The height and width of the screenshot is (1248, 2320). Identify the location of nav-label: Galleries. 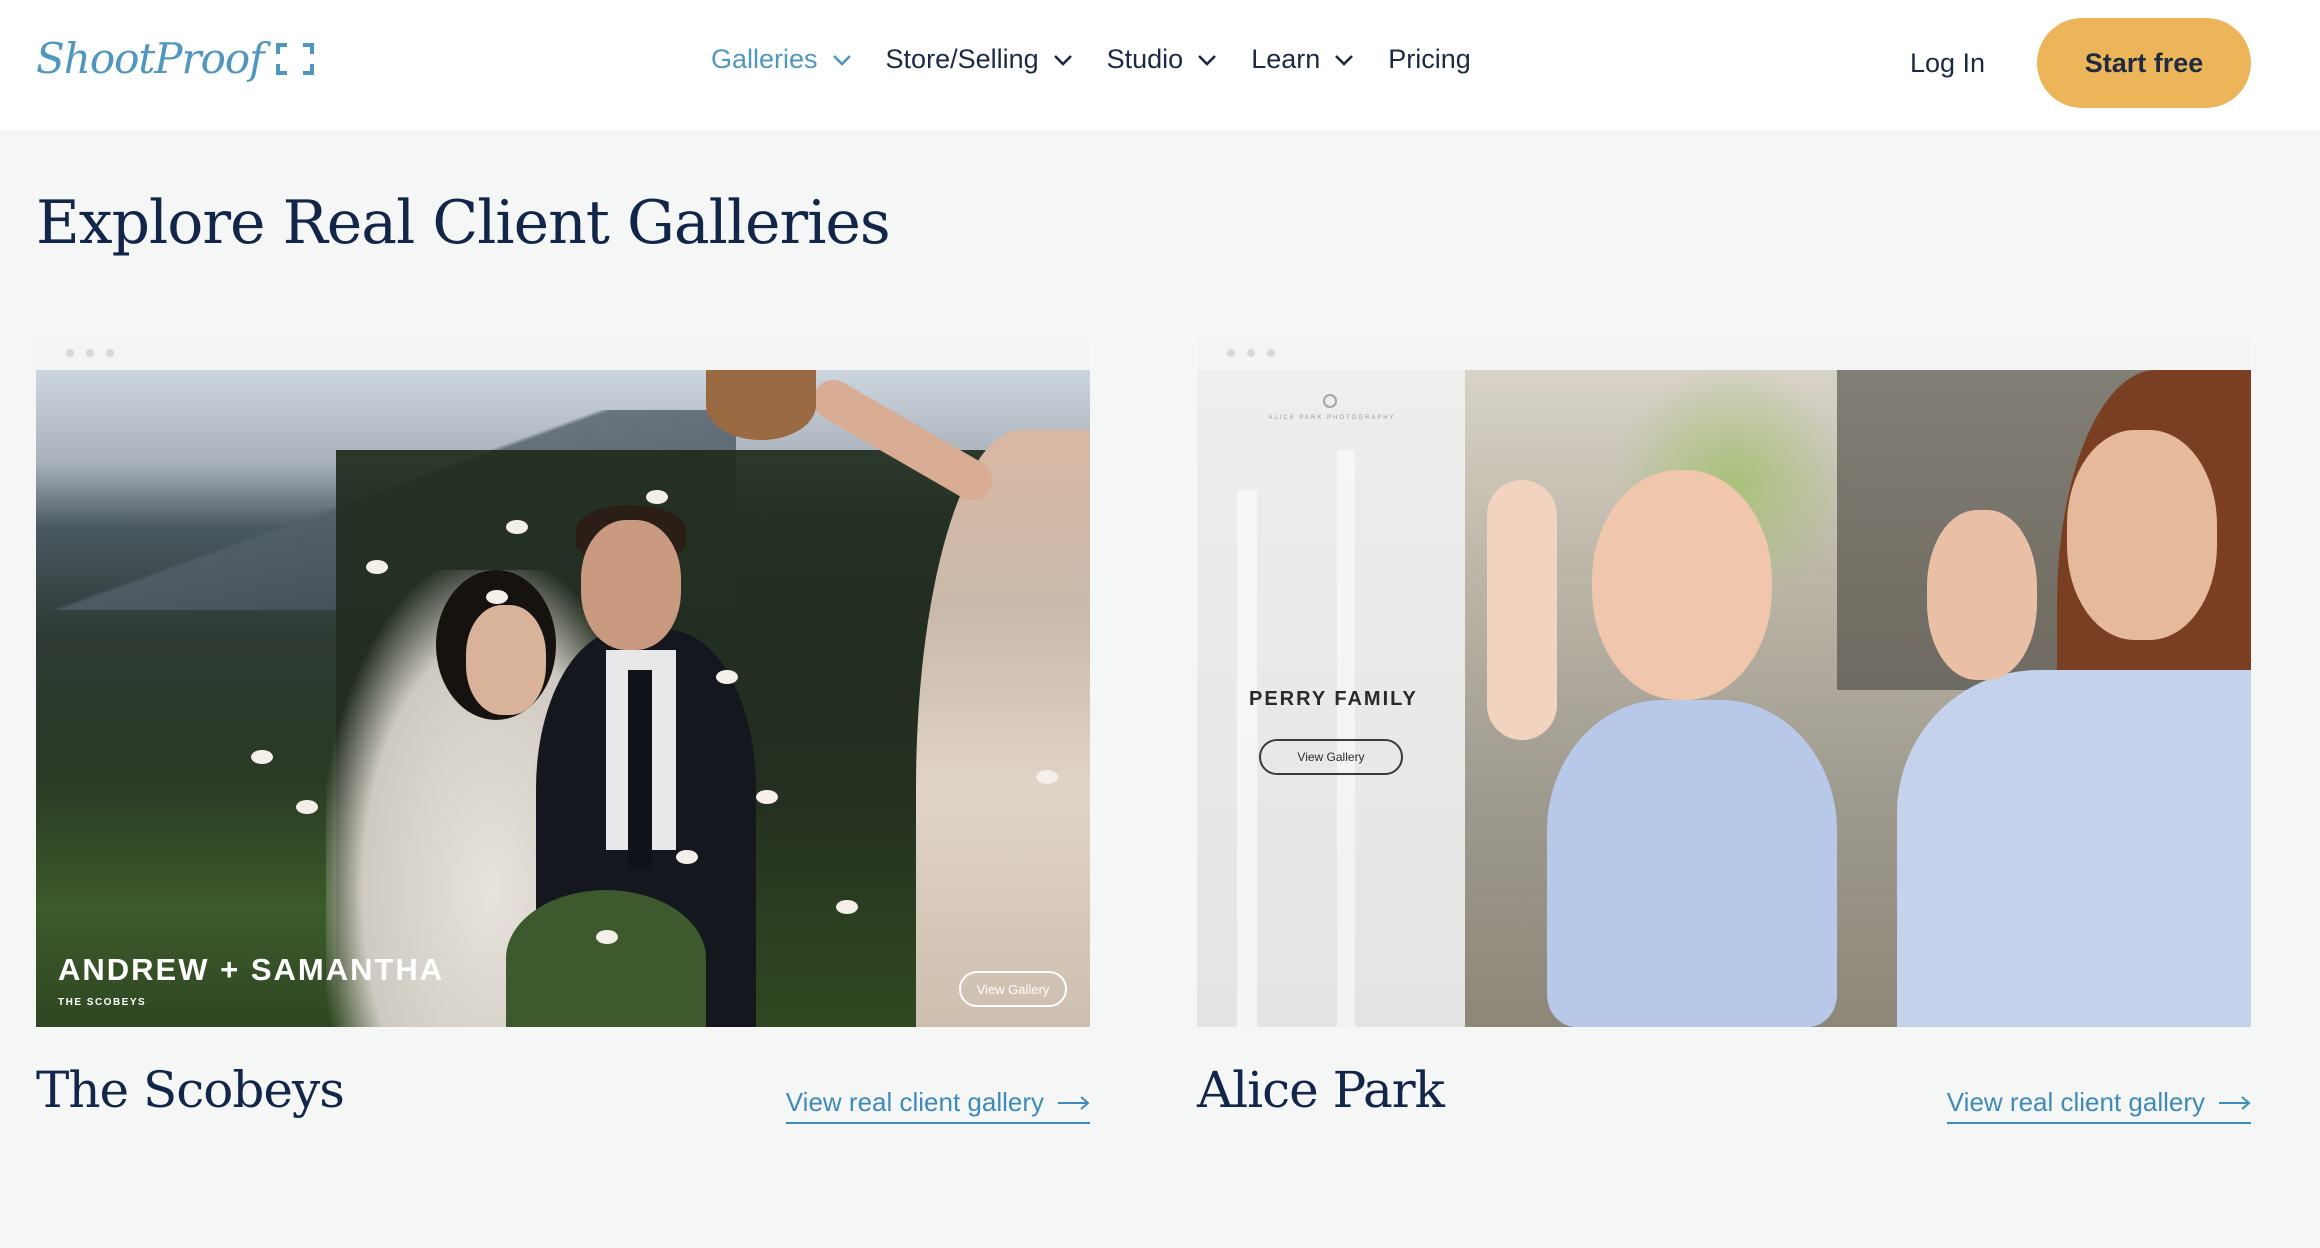
(764, 59).